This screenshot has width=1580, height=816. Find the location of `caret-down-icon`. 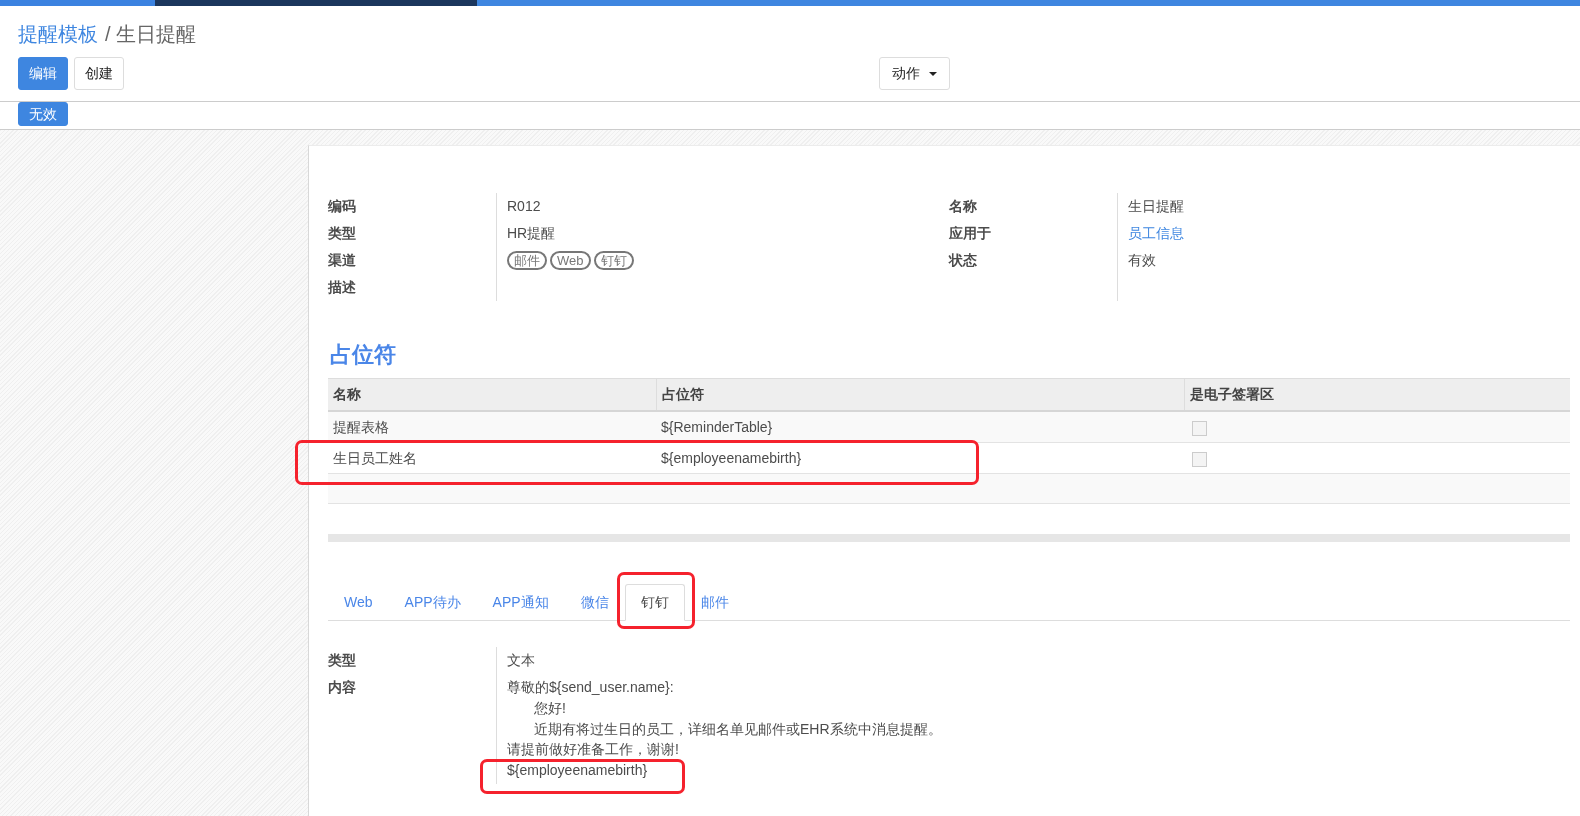

caret-down-icon is located at coordinates (933, 73).